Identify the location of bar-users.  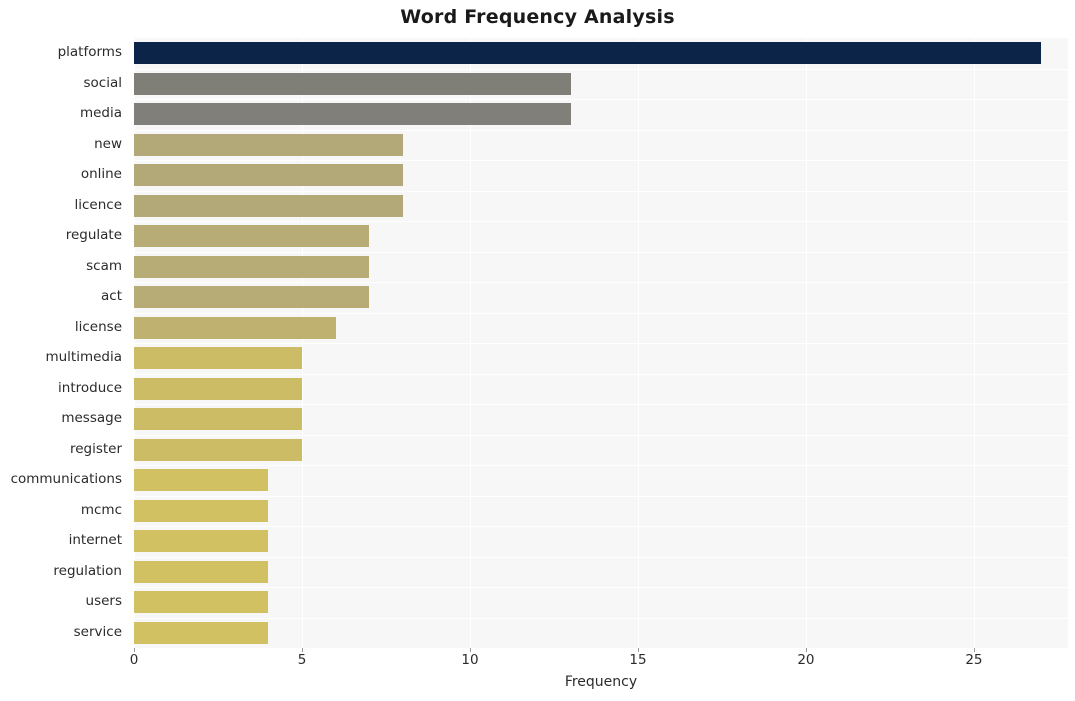
(201, 602).